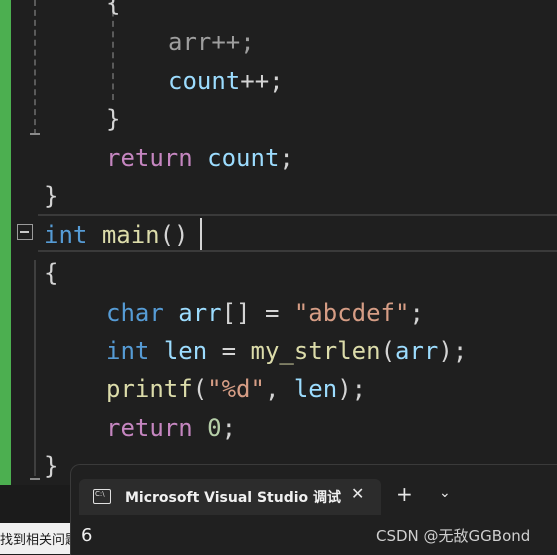 The height and width of the screenshot is (555, 557). I want to click on code-token: arr++;, so click(211, 42).